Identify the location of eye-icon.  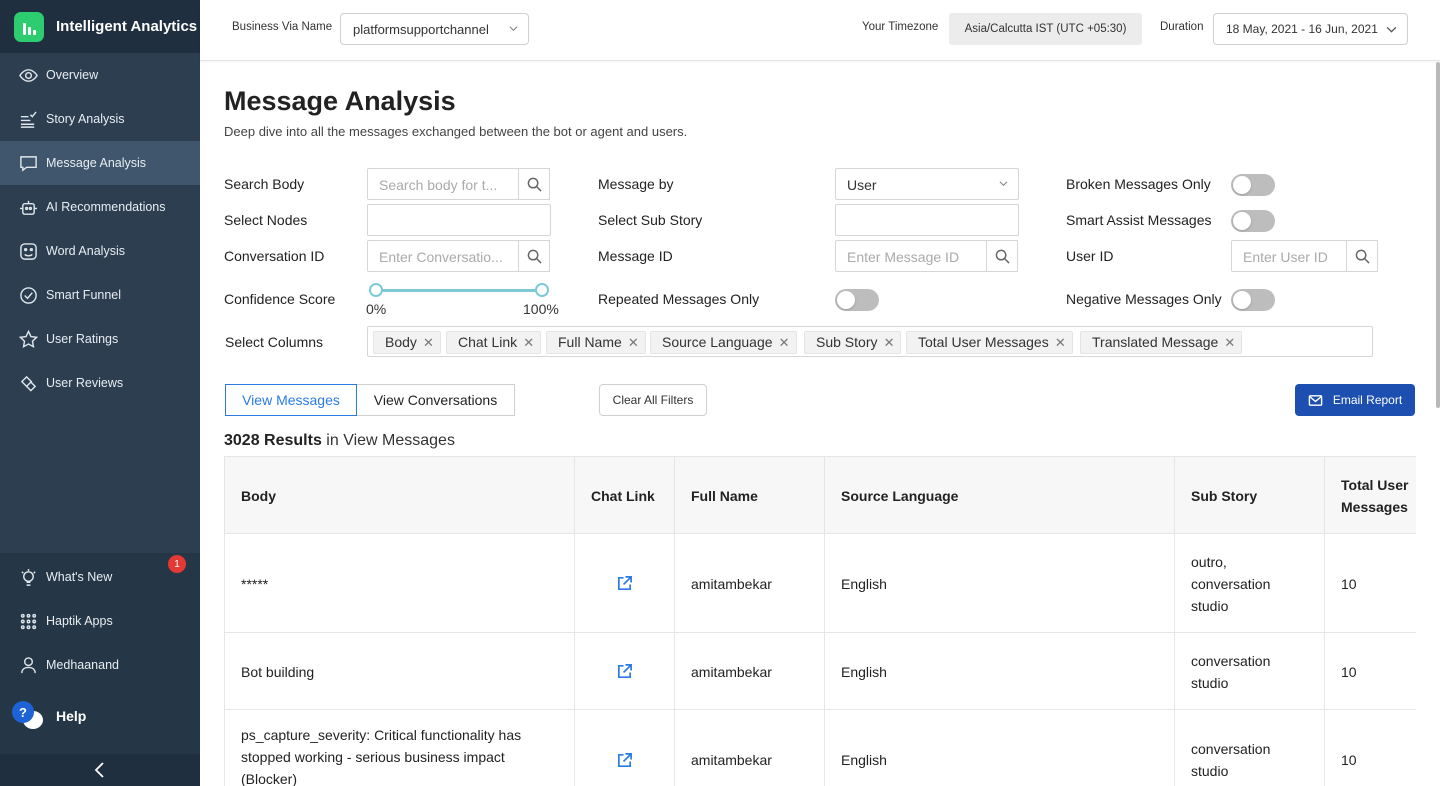
(28, 75).